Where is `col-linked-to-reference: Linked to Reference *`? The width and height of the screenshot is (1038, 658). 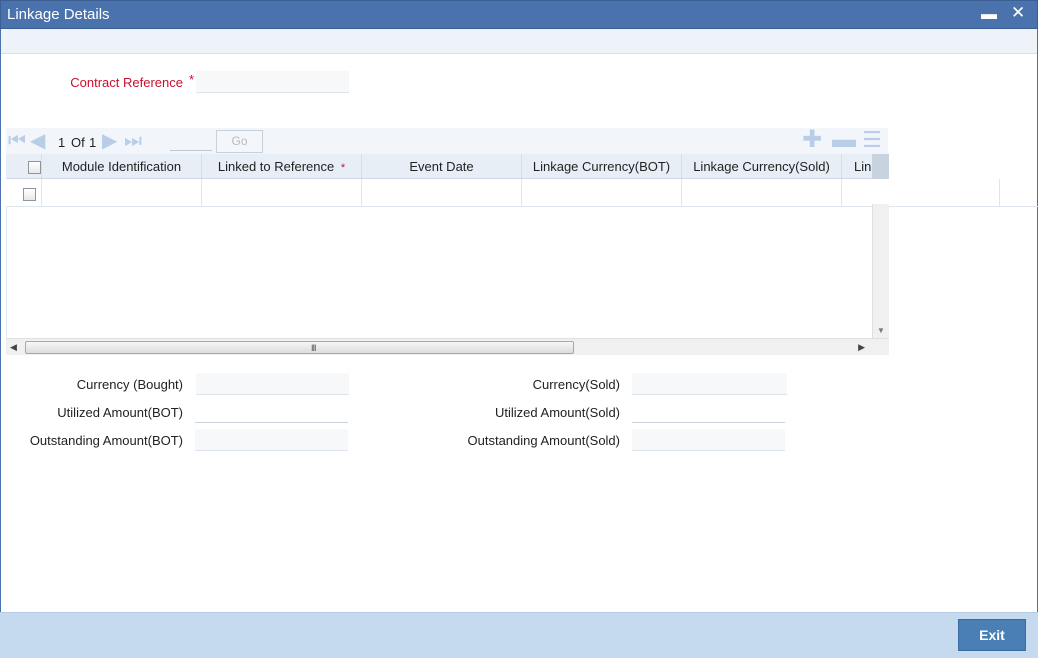 col-linked-to-reference: Linked to Reference * is located at coordinates (282, 166).